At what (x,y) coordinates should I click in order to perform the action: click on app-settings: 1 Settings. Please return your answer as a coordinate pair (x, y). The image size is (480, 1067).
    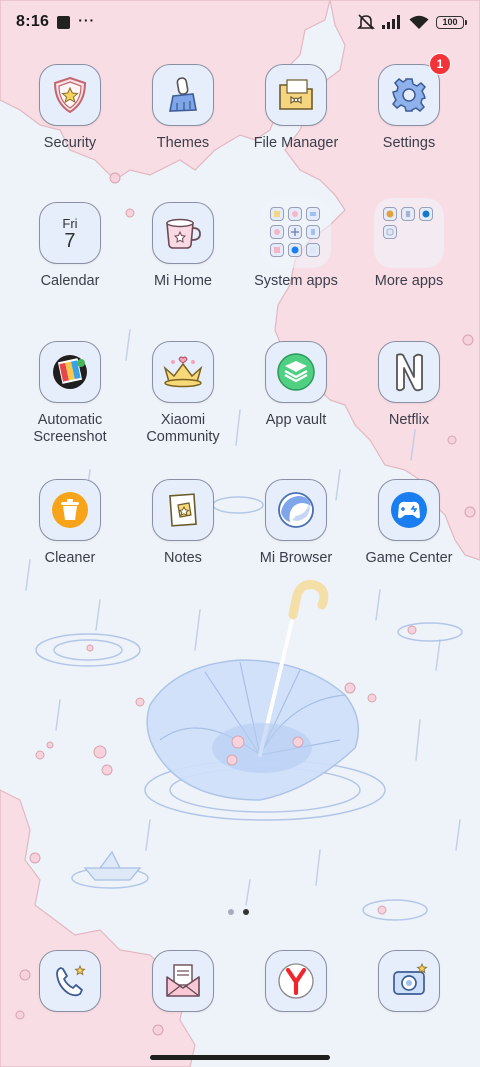
    Looking at the image, I should click on (409, 102).